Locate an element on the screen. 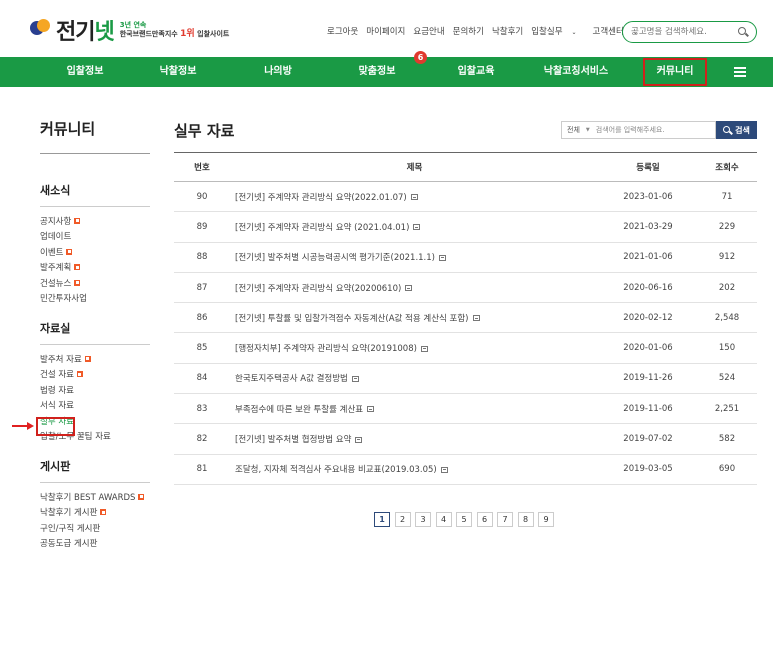 This screenshot has height=655, width=773. row-title-cell: [전기넷] 주계약자 관리방식 요약(20200610) is located at coordinates (414, 288).